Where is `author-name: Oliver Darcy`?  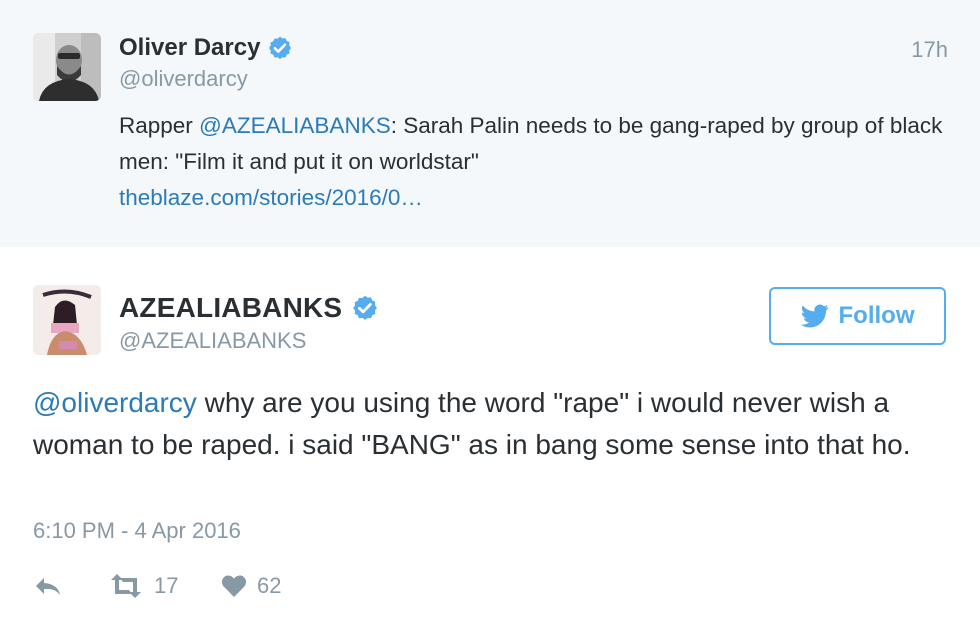 author-name: Oliver Darcy is located at coordinates (206, 48).